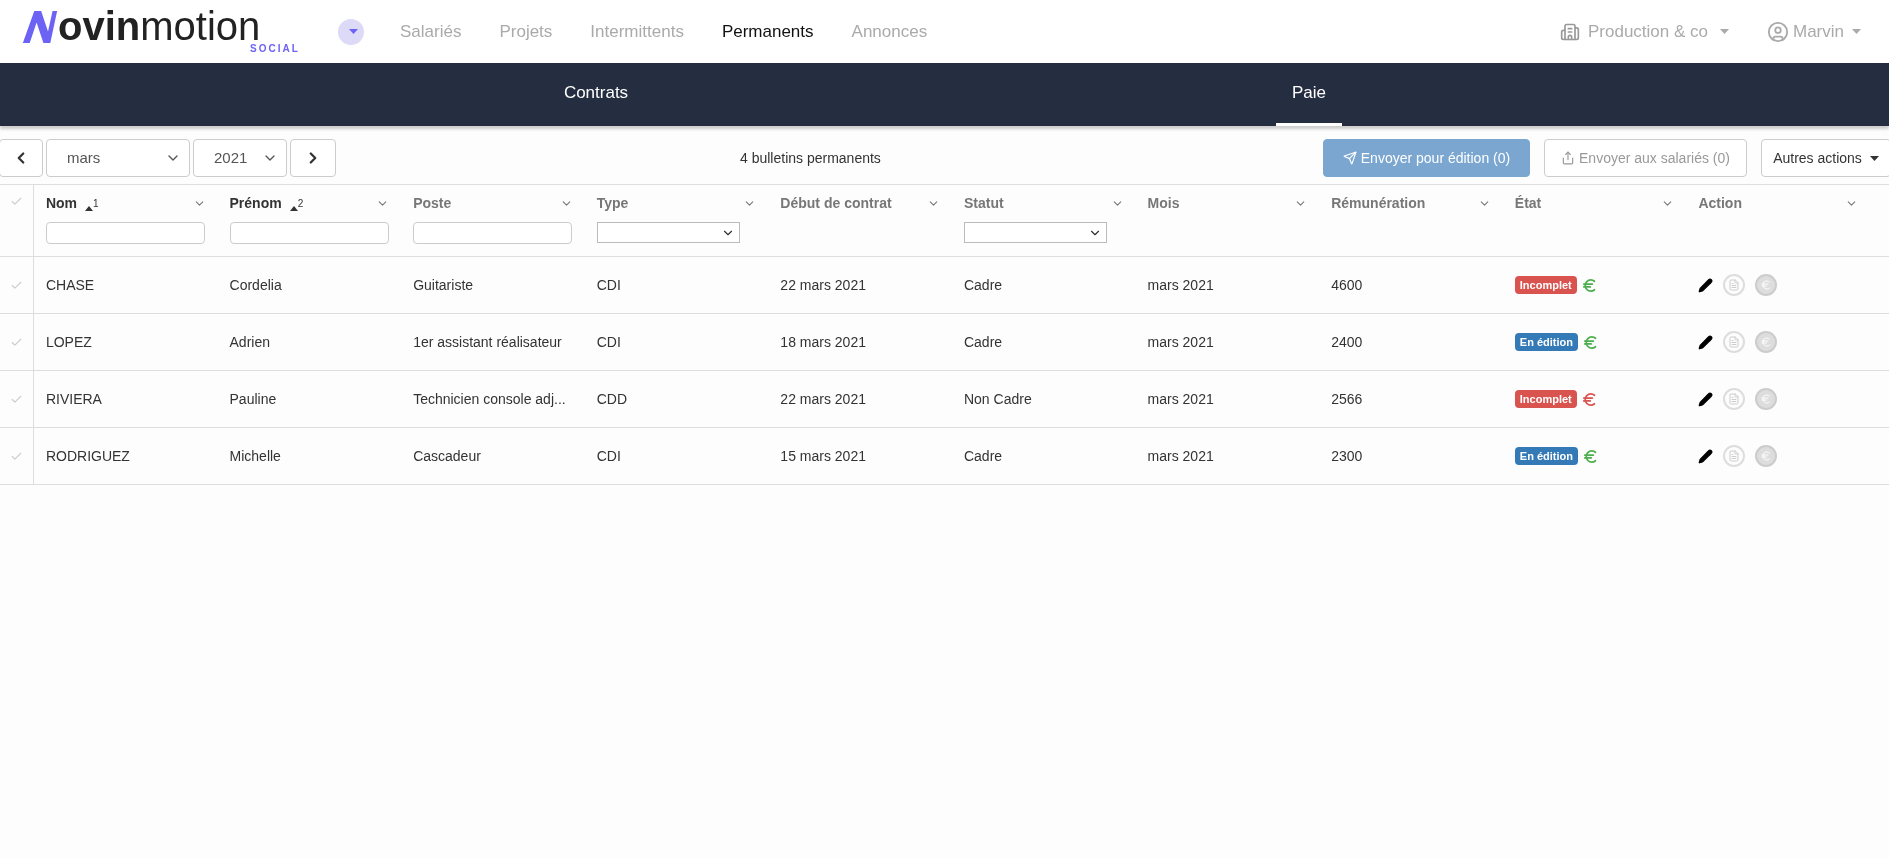  What do you see at coordinates (431, 31) in the screenshot?
I see `nav-link: Salariés` at bounding box center [431, 31].